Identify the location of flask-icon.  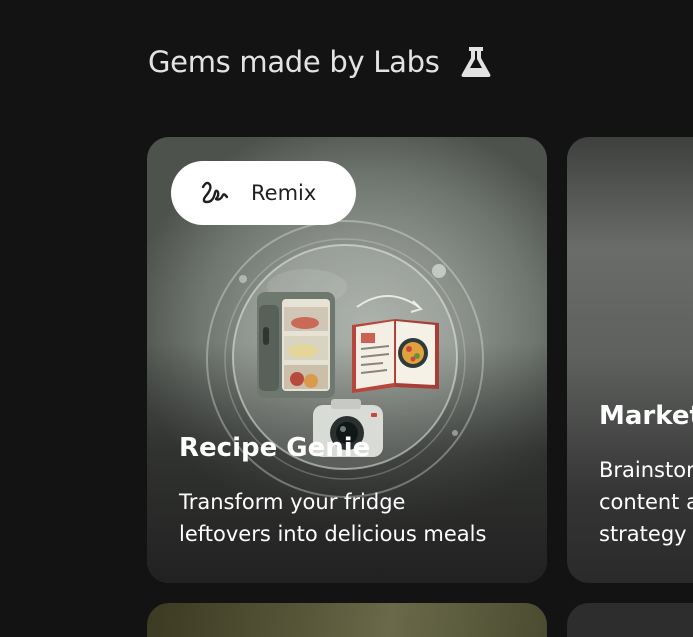
(476, 62).